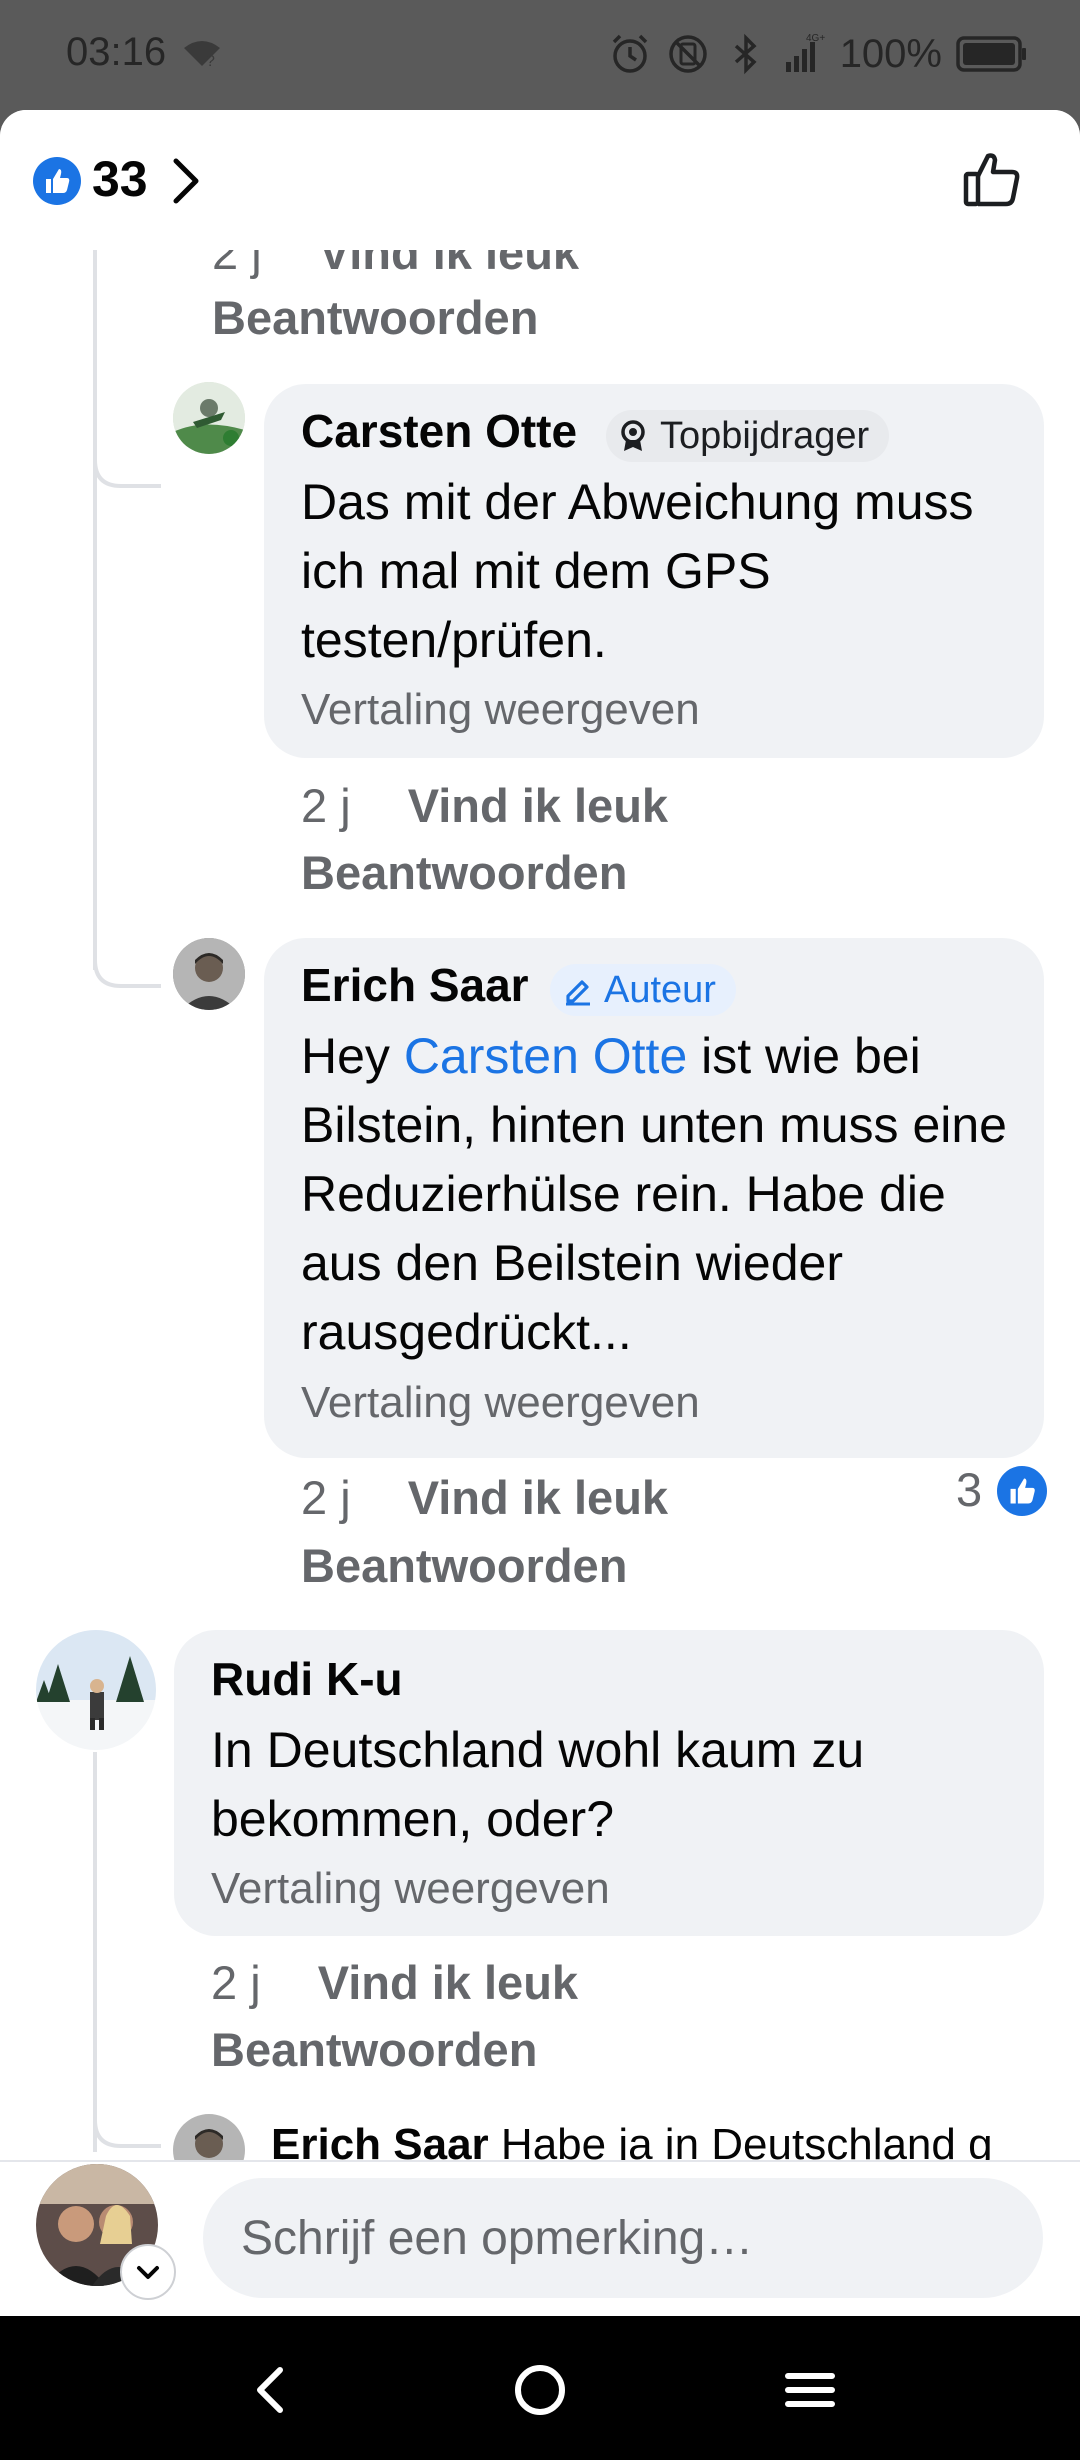  I want to click on mention-link: Carsten Otte, so click(545, 1056).